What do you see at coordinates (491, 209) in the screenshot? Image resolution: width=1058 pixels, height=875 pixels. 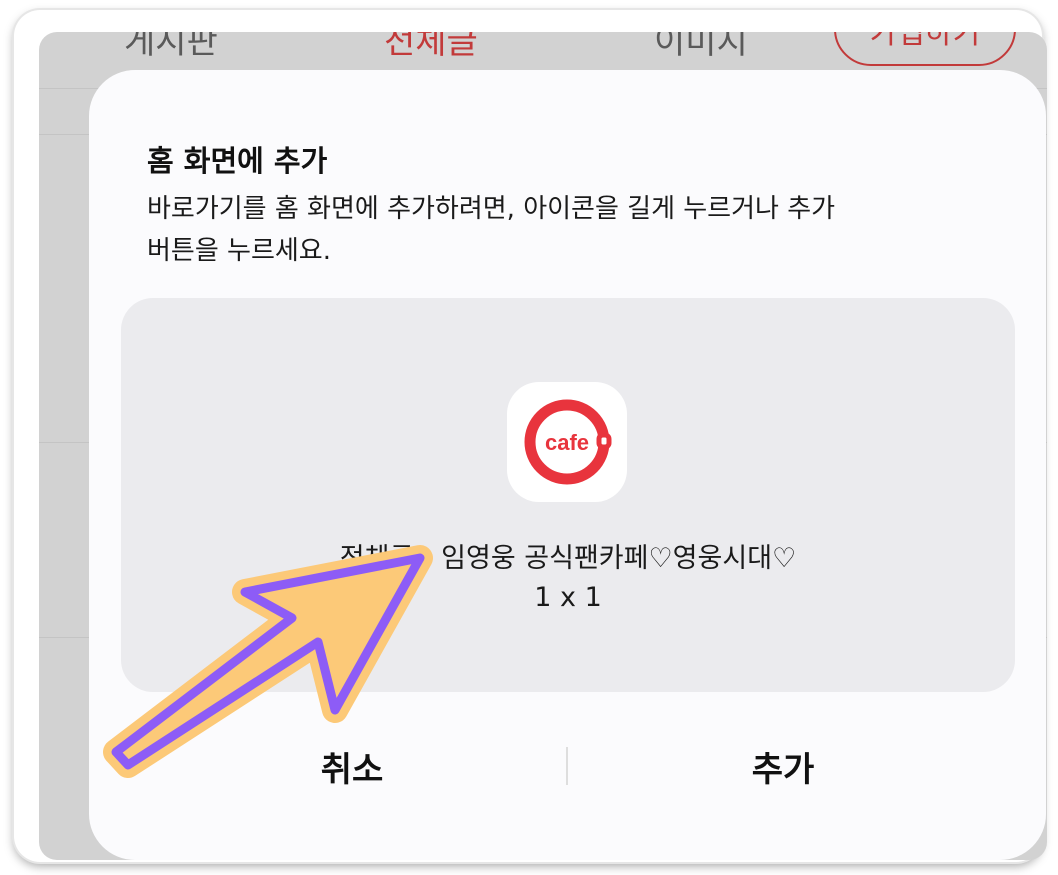 I see `dialog-description-line: 바로가기를 홈 화면에 추가하려면, 아이콘을 길게 누르거나 추가` at bounding box center [491, 209].